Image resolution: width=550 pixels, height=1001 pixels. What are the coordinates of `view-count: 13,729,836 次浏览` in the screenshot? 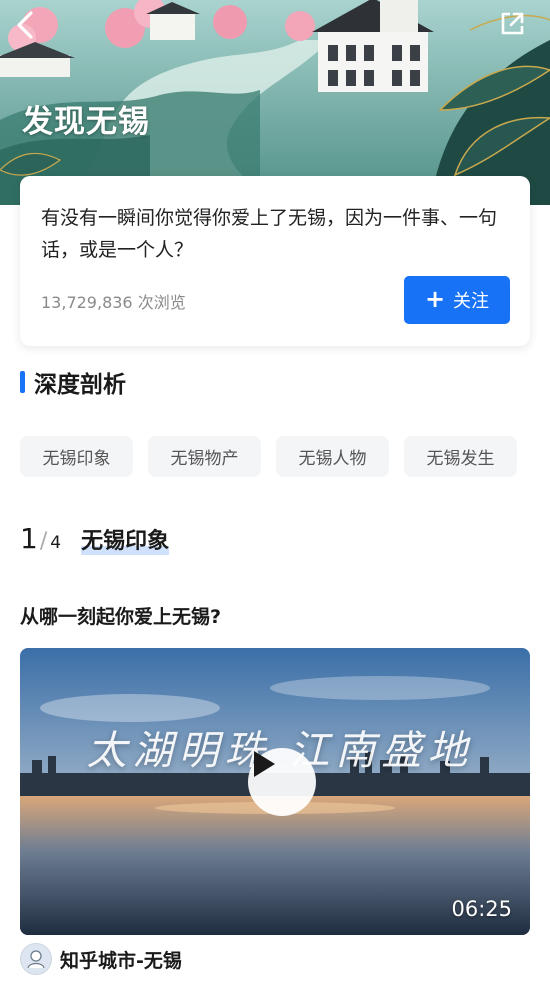 It's located at (113, 302).